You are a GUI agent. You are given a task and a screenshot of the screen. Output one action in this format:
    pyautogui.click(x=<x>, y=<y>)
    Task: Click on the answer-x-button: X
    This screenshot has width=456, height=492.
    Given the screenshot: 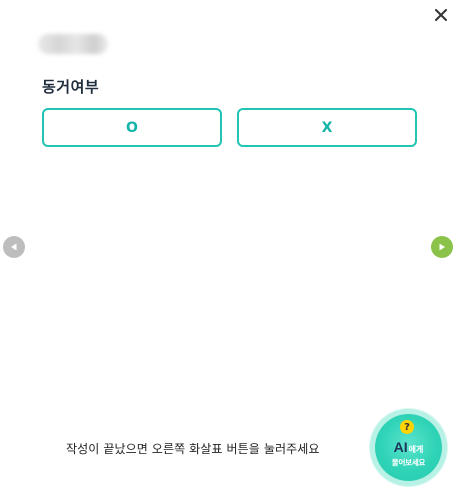 What is the action you would take?
    pyautogui.click(x=327, y=127)
    